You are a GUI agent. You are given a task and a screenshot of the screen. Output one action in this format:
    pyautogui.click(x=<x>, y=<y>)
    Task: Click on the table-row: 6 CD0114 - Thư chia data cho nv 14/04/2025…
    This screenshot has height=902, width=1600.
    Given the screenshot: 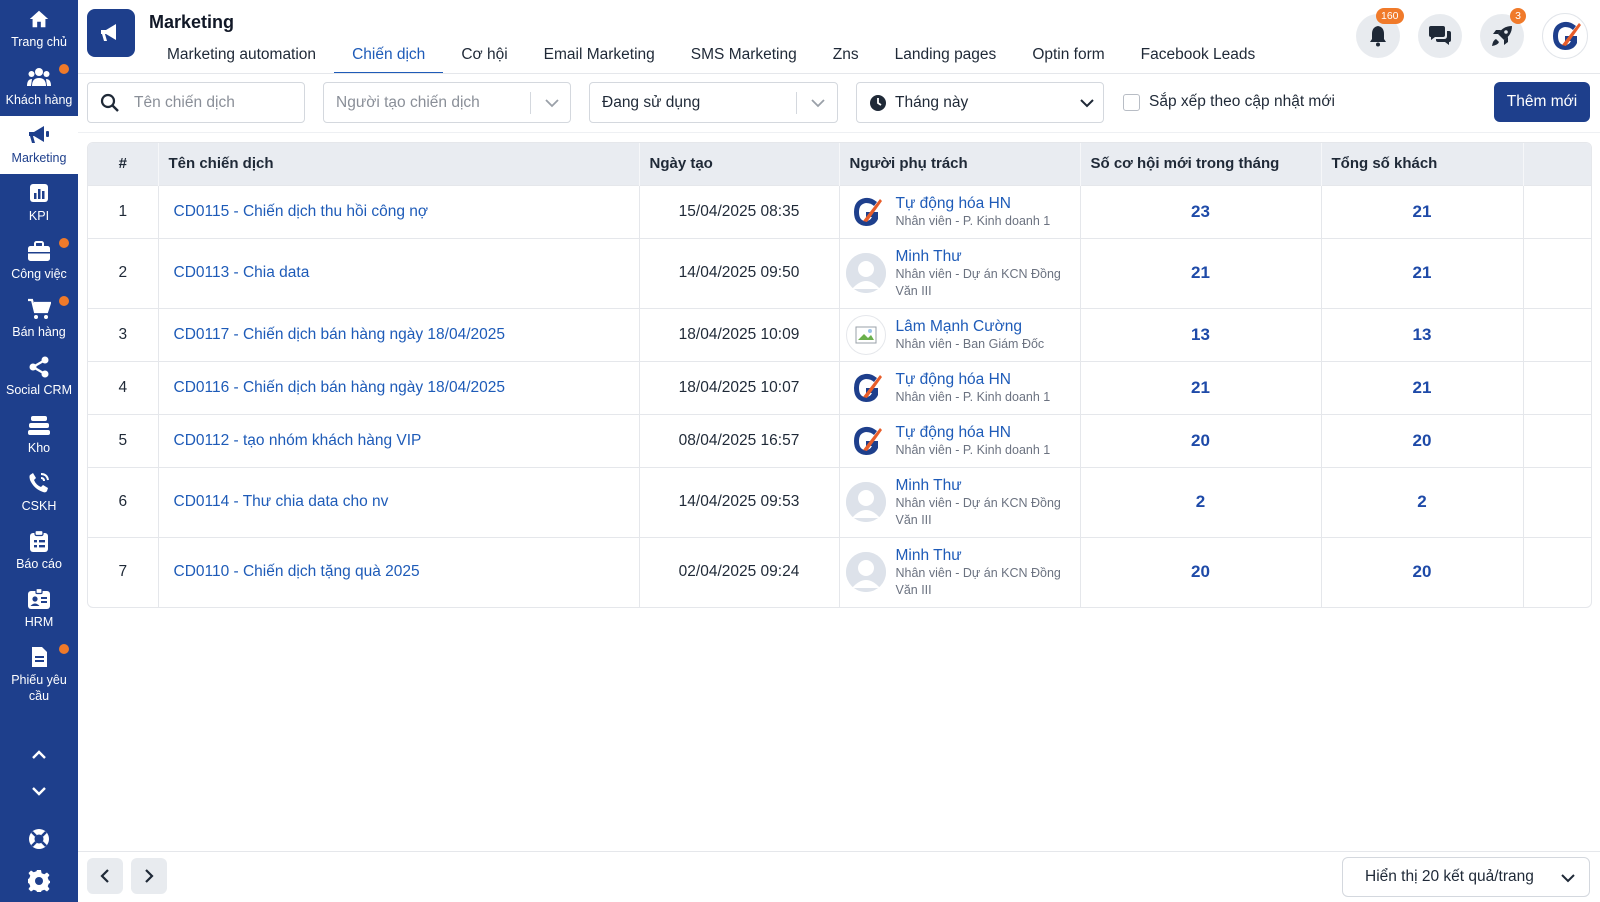 What is the action you would take?
    pyautogui.click(x=839, y=501)
    